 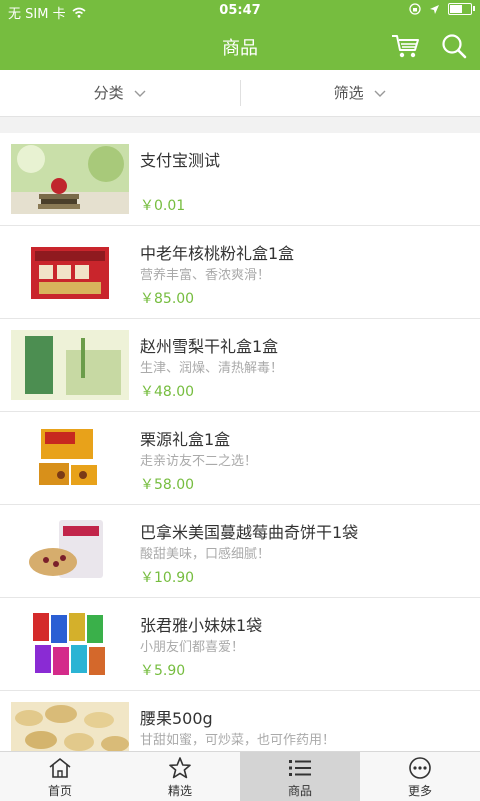 I want to click on product-item: 张君雅小妹妹1袋 小朋友们都喜爱！ ￥5.90, so click(x=240, y=644).